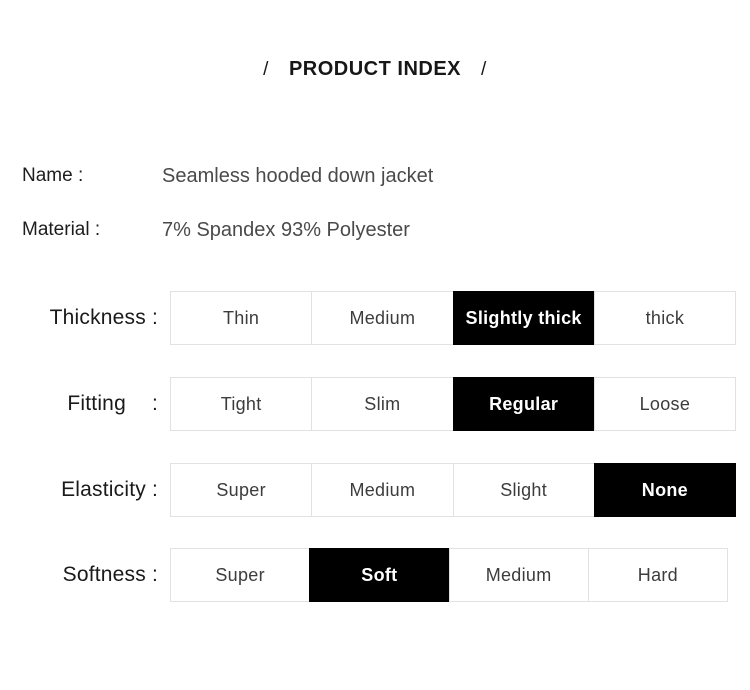 Image resolution: width=750 pixels, height=690 pixels. I want to click on option-thickness-medium: Medium, so click(382, 318).